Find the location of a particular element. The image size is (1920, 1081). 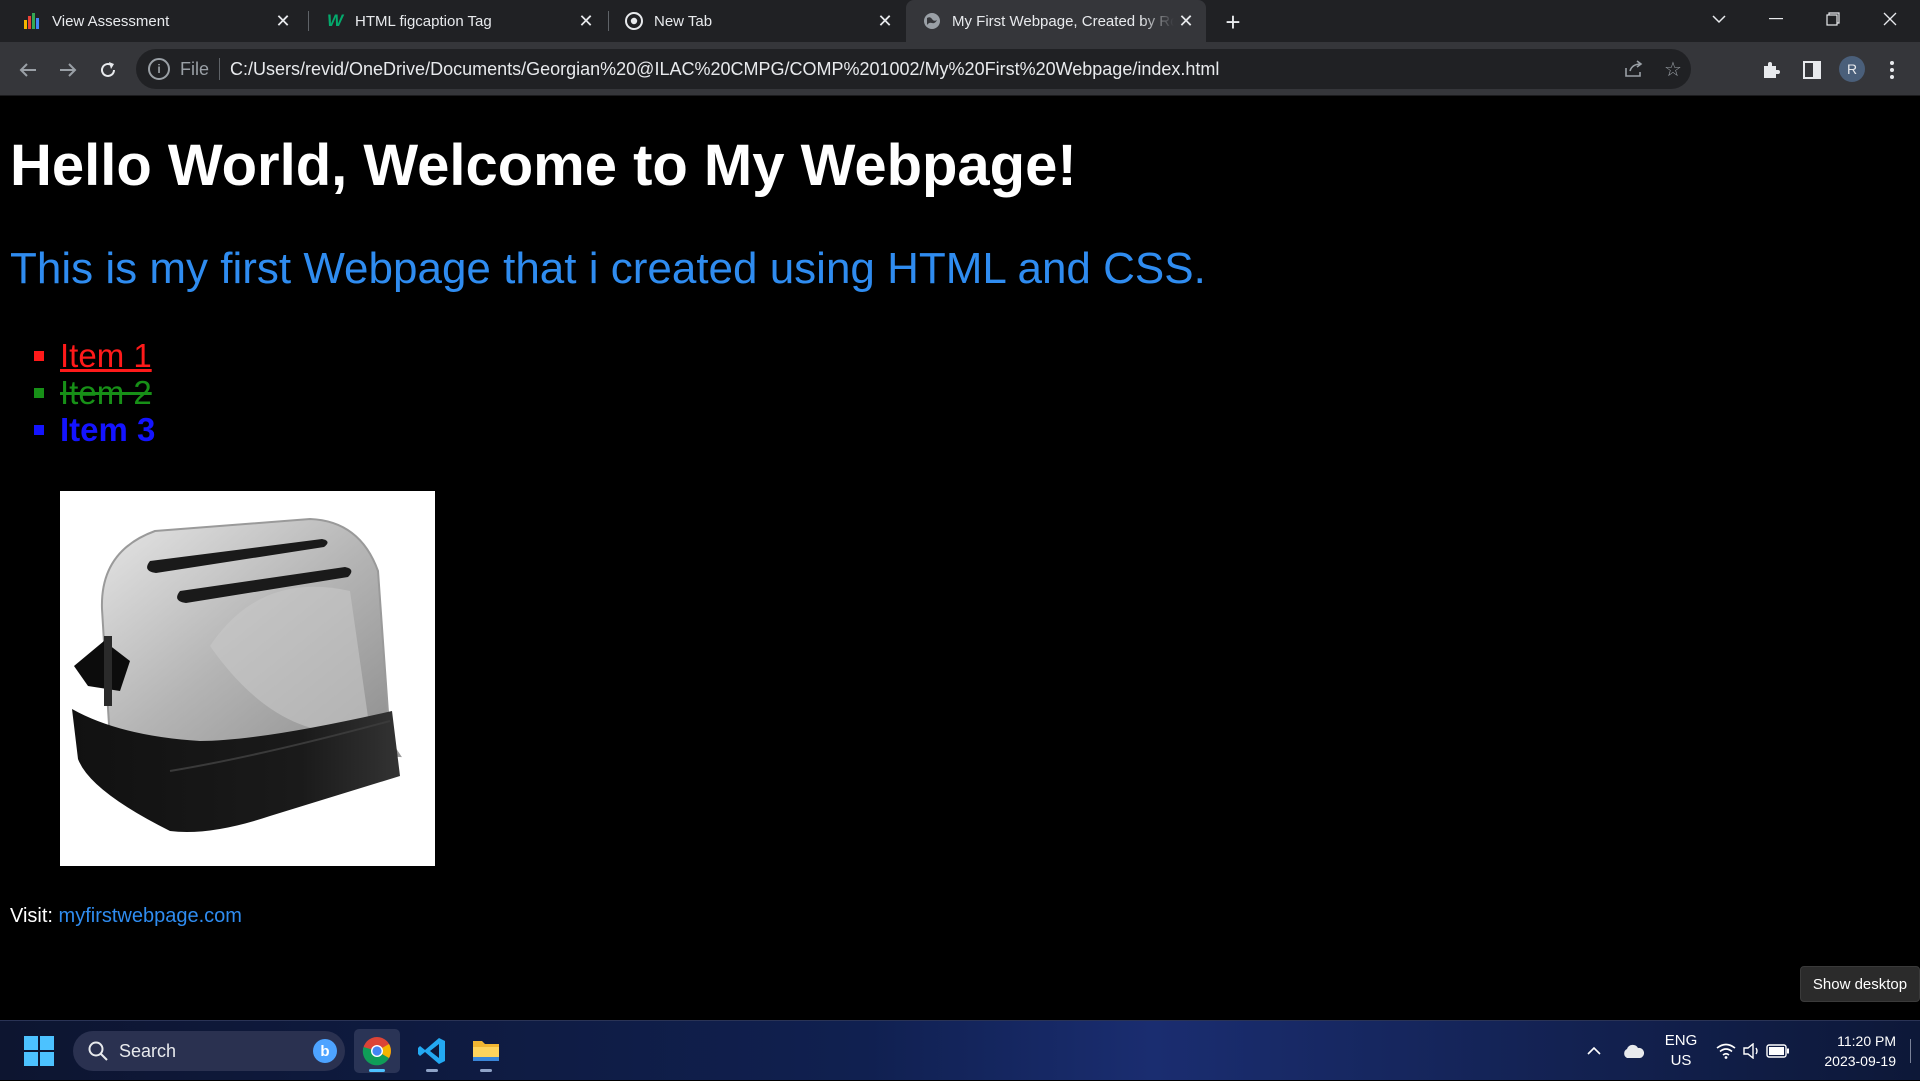

close-window-button is located at coordinates (1890, 19).